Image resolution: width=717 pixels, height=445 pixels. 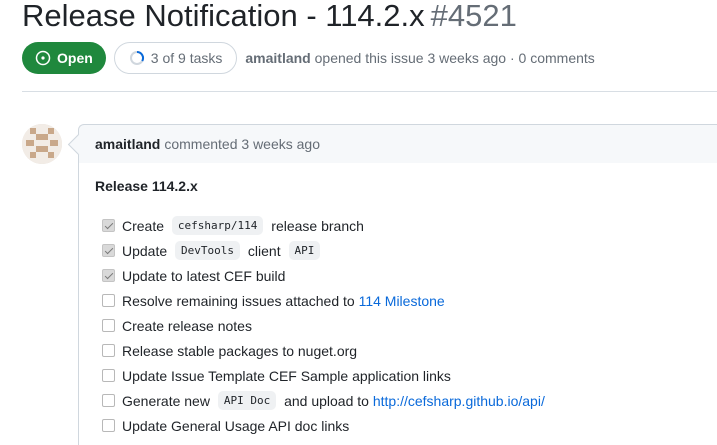 I want to click on task-link: 114 Milestone, so click(x=402, y=301).